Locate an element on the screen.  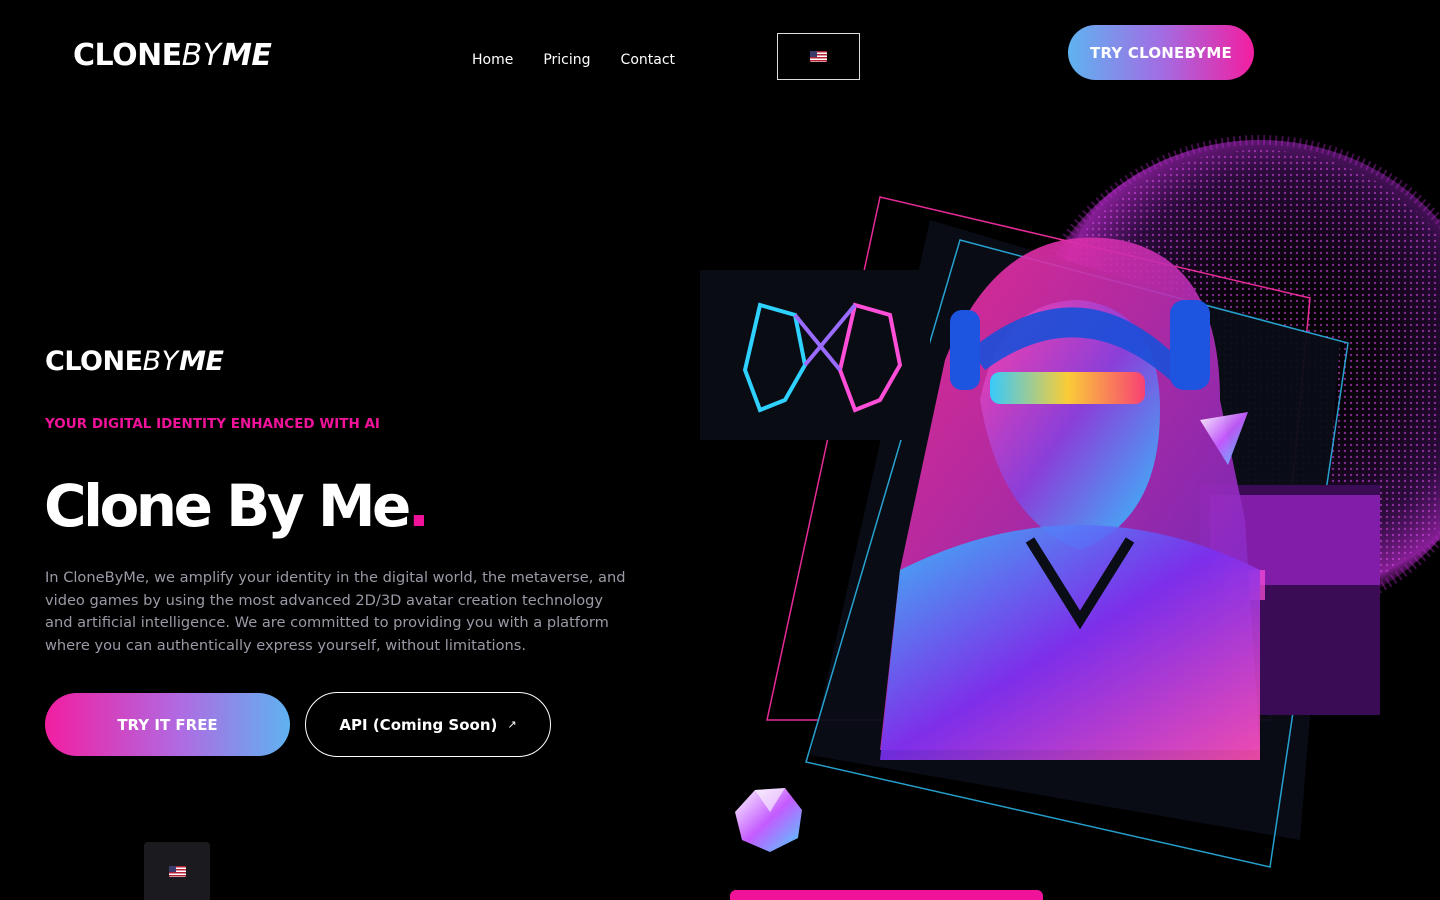
crystal-gem is located at coordinates (768, 820).